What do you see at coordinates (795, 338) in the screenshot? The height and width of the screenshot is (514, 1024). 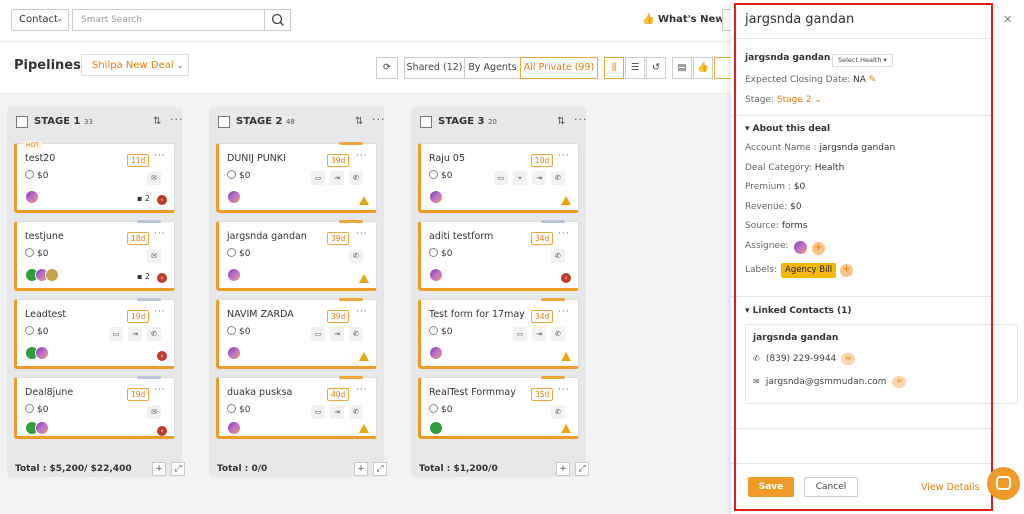 I see `linked-contact-name: jargsnda gandan` at bounding box center [795, 338].